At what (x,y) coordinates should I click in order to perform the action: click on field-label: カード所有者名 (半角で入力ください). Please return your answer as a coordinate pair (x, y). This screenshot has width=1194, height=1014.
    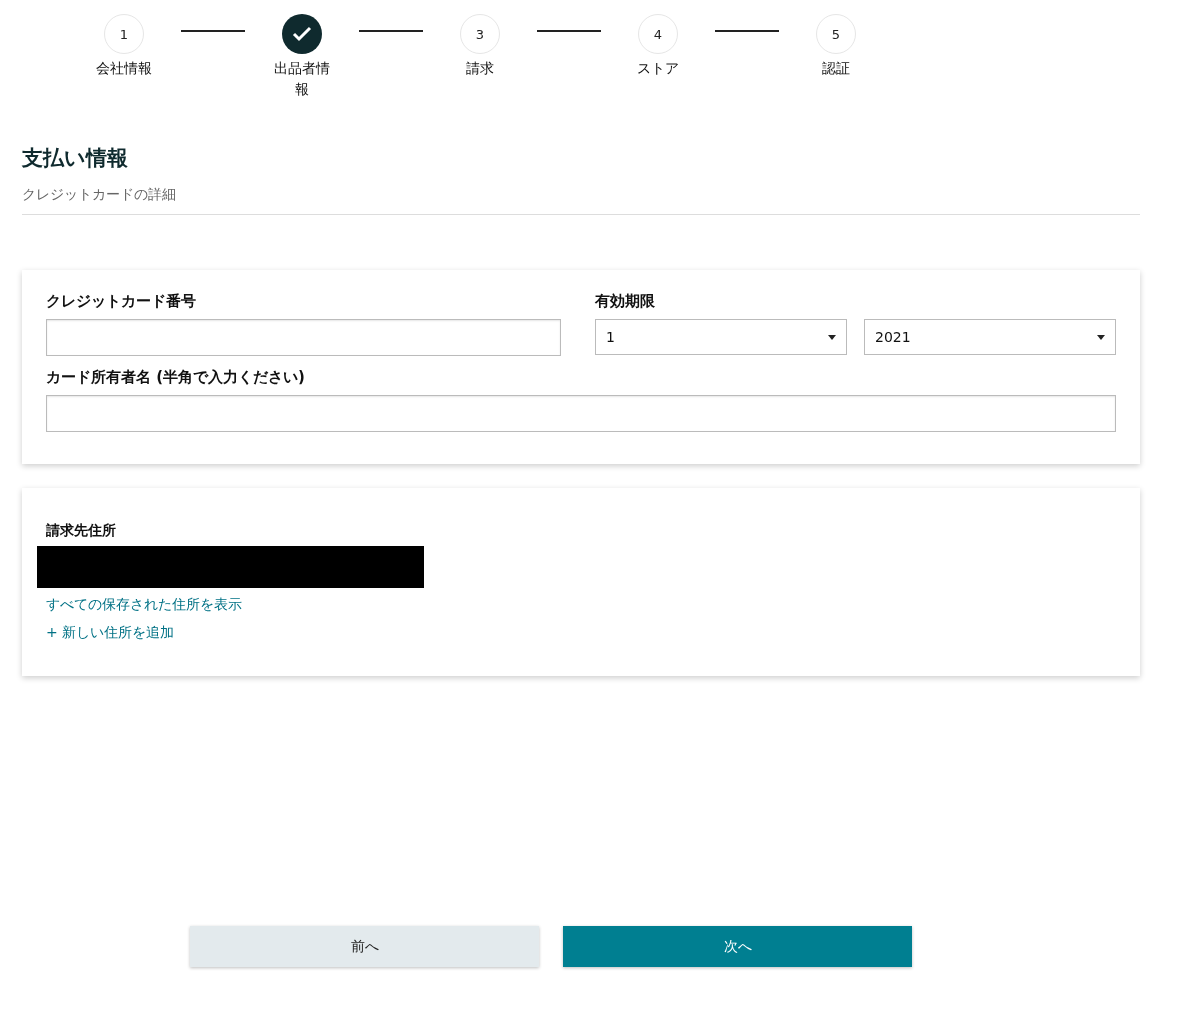
    Looking at the image, I should click on (176, 377).